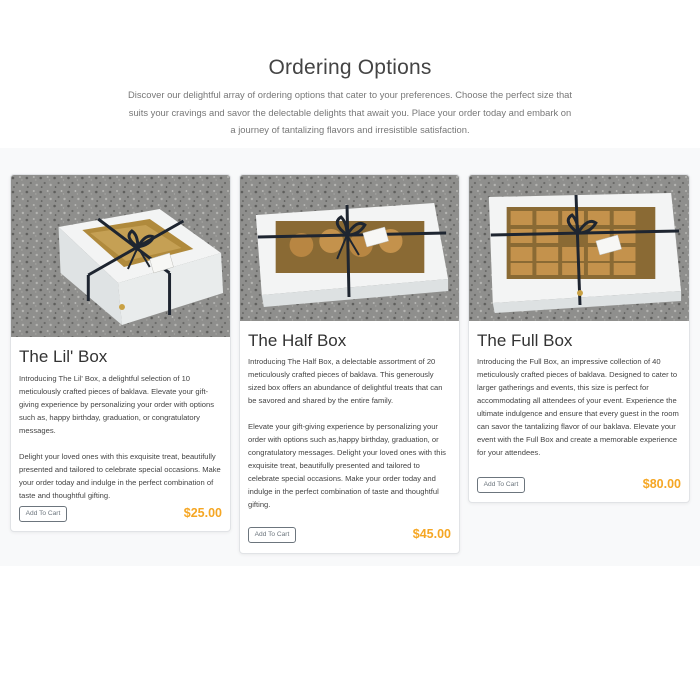  Describe the element at coordinates (431, 534) in the screenshot. I see `product-price: $45.00` at that location.